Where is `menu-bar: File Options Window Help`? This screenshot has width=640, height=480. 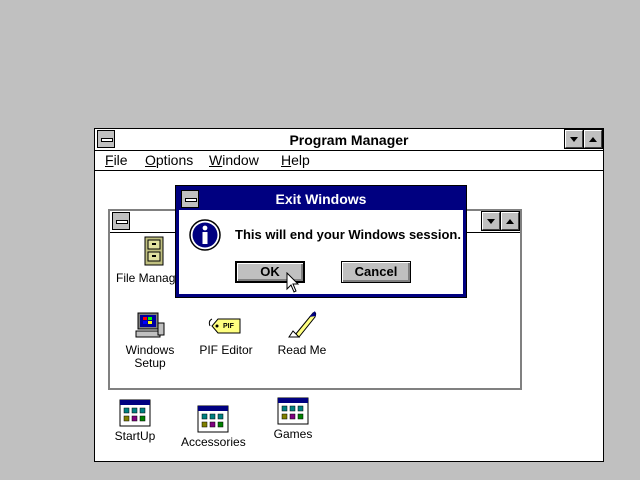
menu-bar: File Options Window Help is located at coordinates (349, 161).